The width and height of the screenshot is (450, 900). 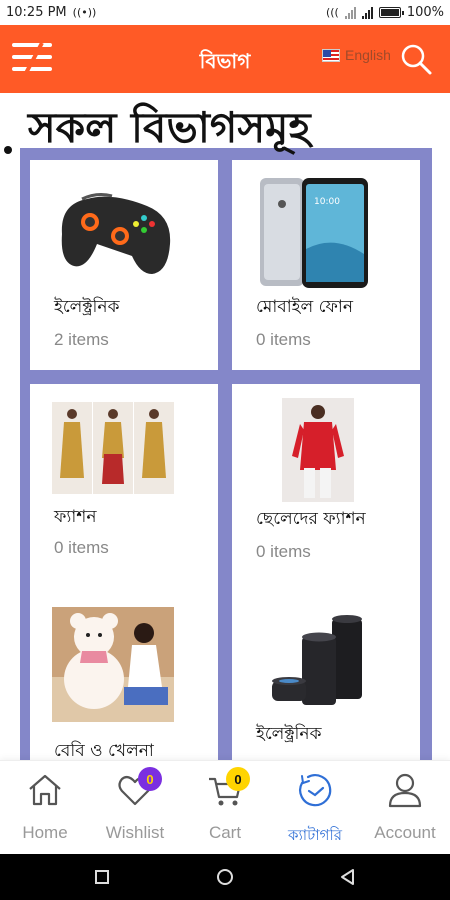 I want to click on signal-icon, so click(x=350, y=12).